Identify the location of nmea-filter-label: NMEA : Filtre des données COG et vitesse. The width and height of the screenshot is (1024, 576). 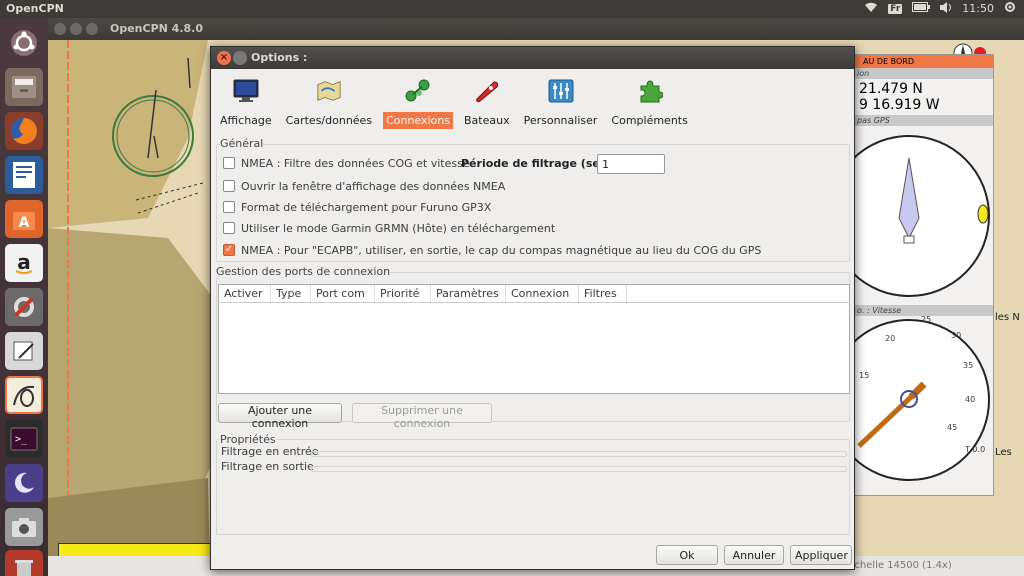
(355, 163).